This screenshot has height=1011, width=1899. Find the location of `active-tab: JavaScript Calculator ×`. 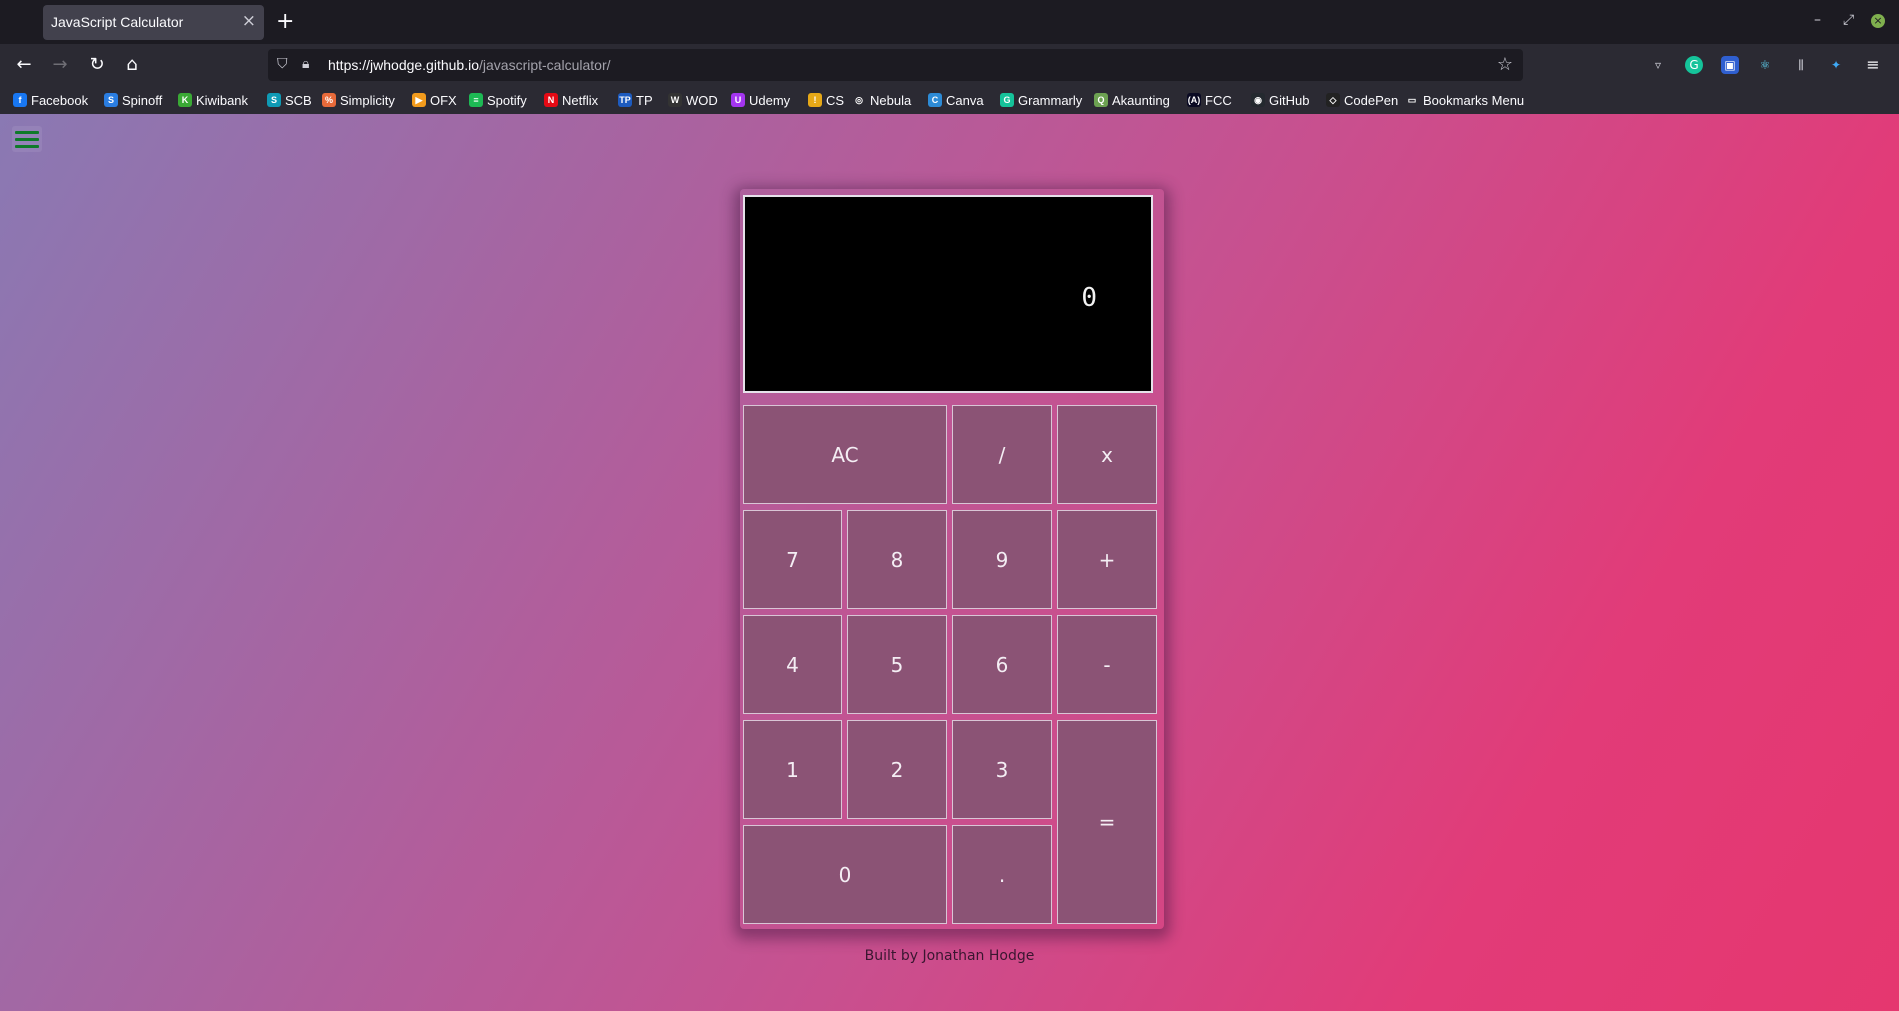

active-tab: JavaScript Calculator × is located at coordinates (153, 22).